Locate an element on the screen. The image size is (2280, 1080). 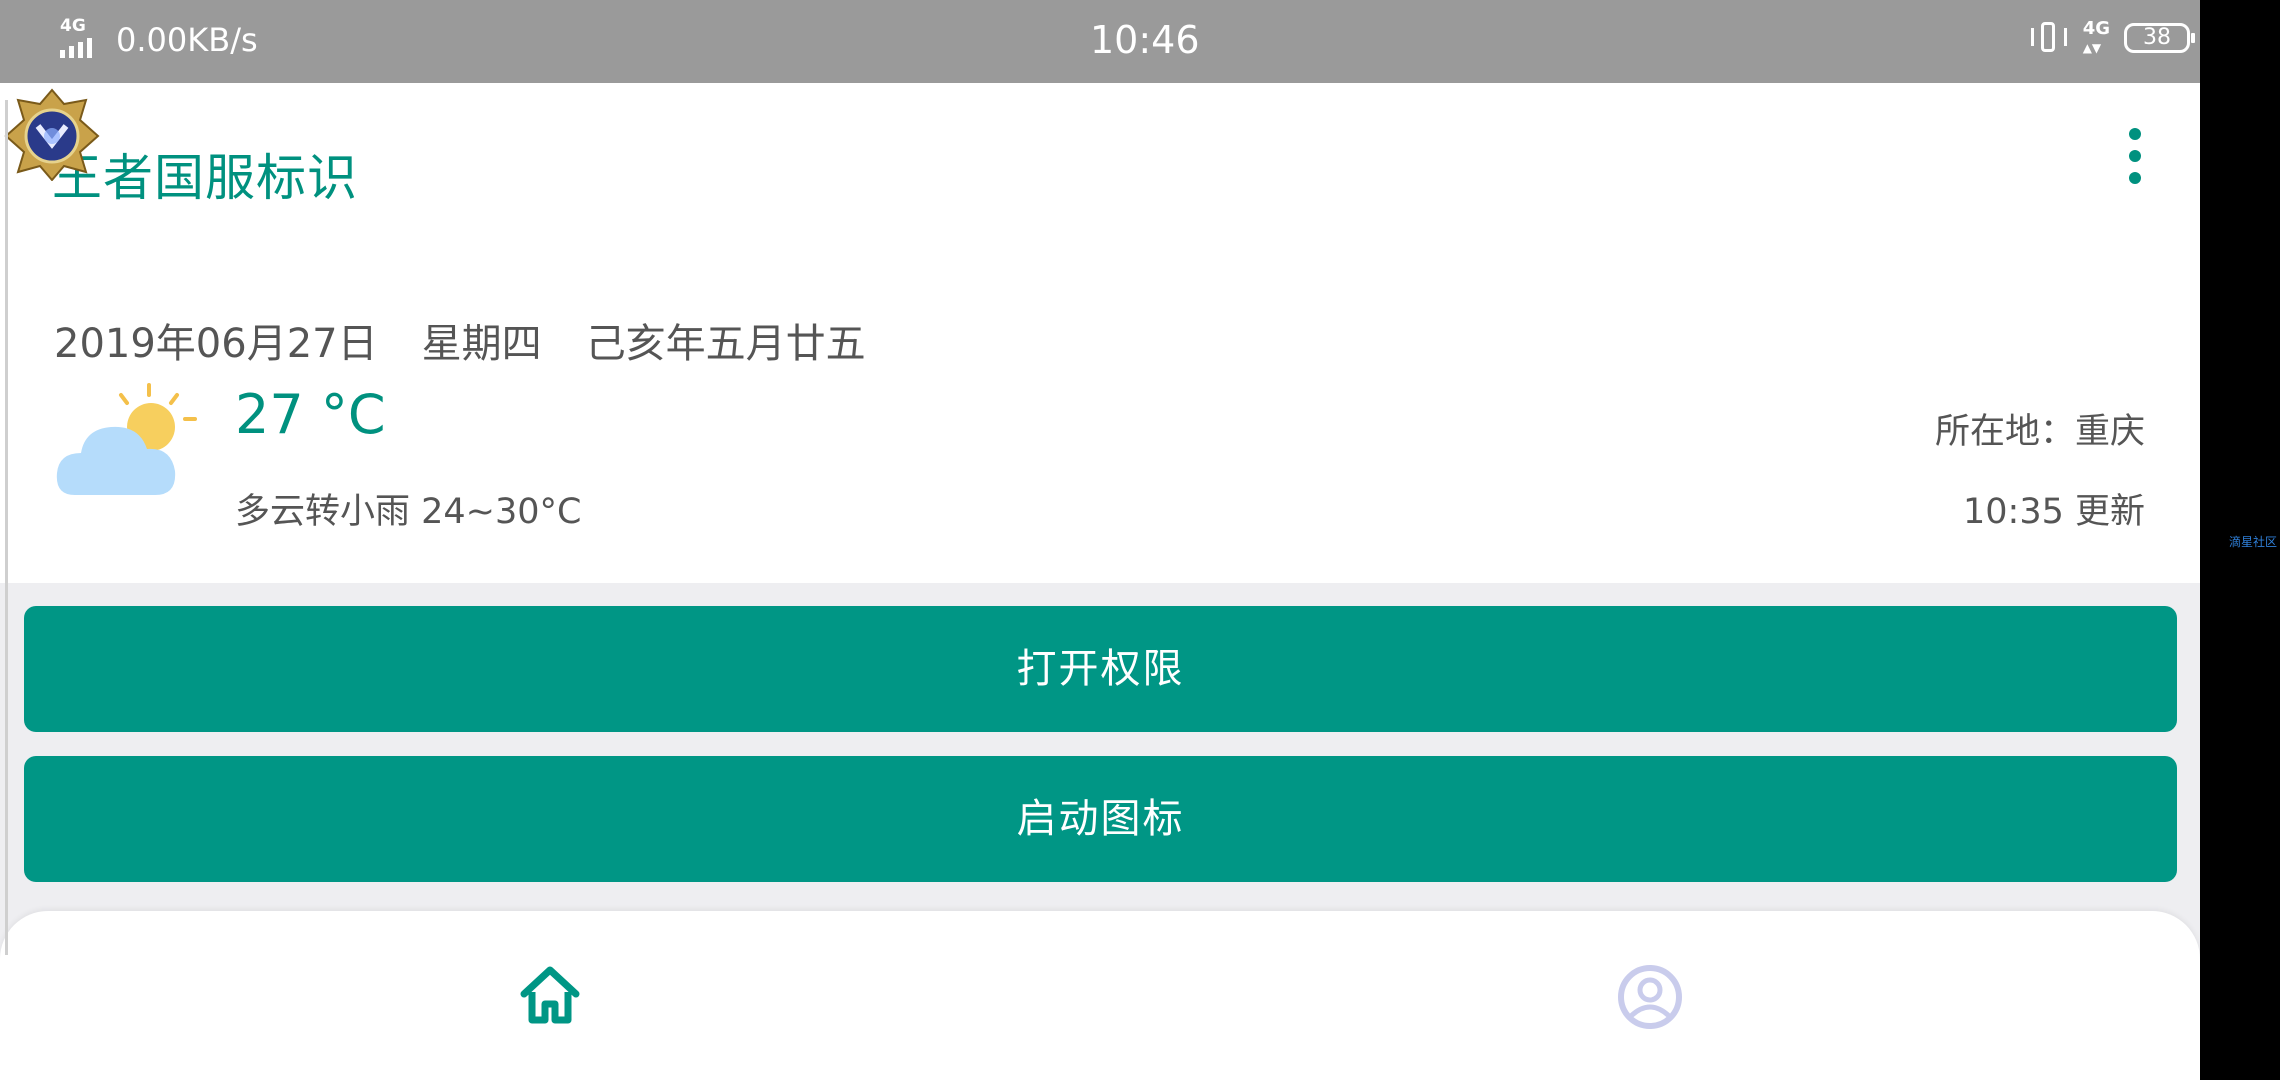
logo-icon is located at coordinates (52, 134).